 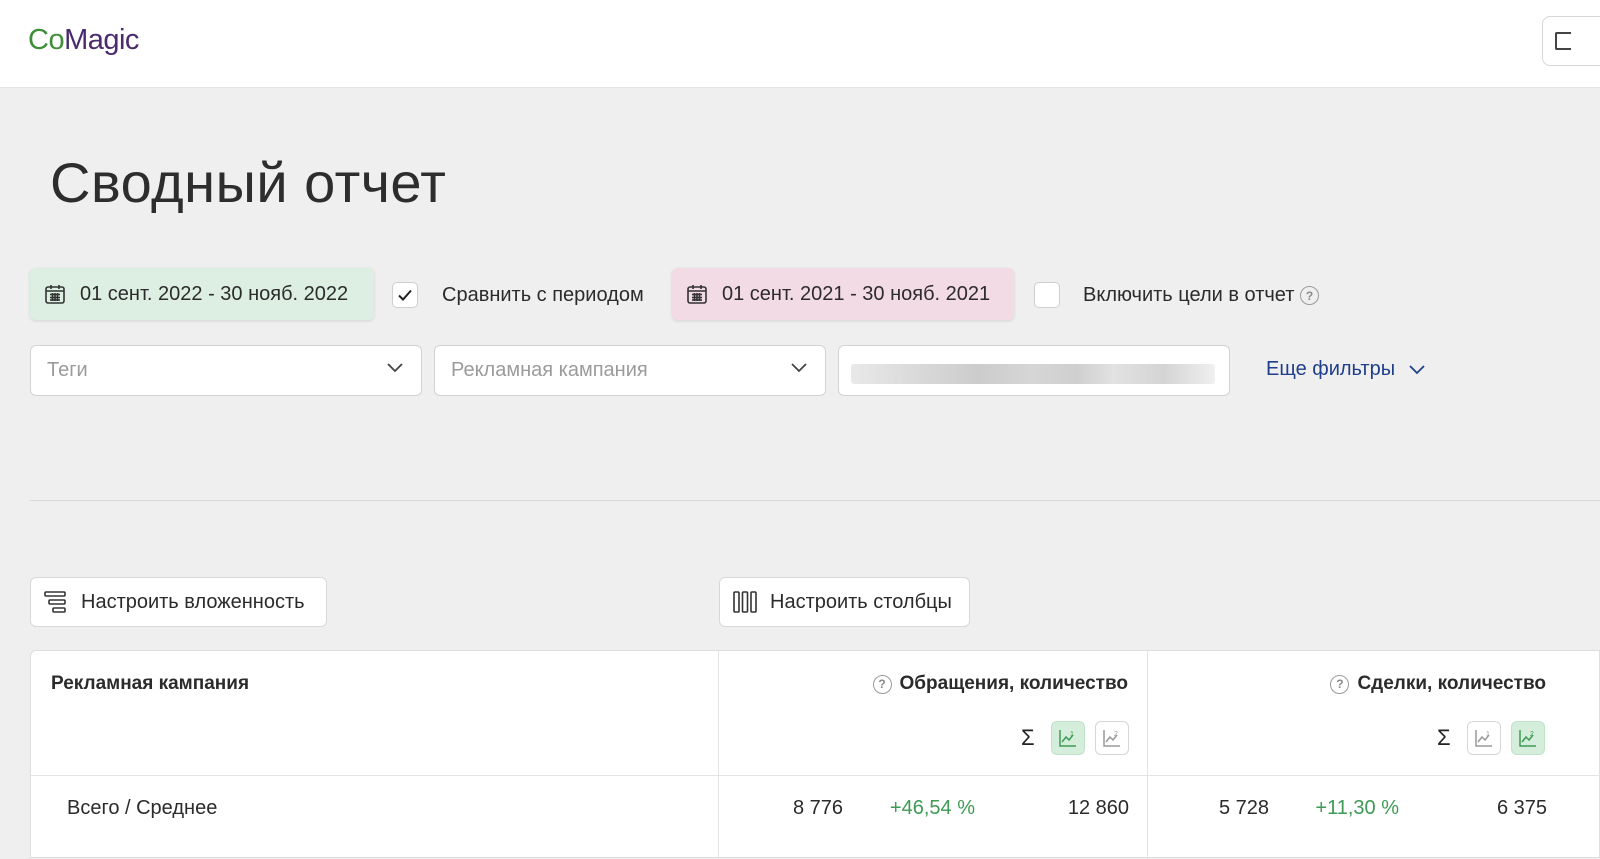 I want to click on campaign-placeholder: Рекламная кампания, so click(x=549, y=370).